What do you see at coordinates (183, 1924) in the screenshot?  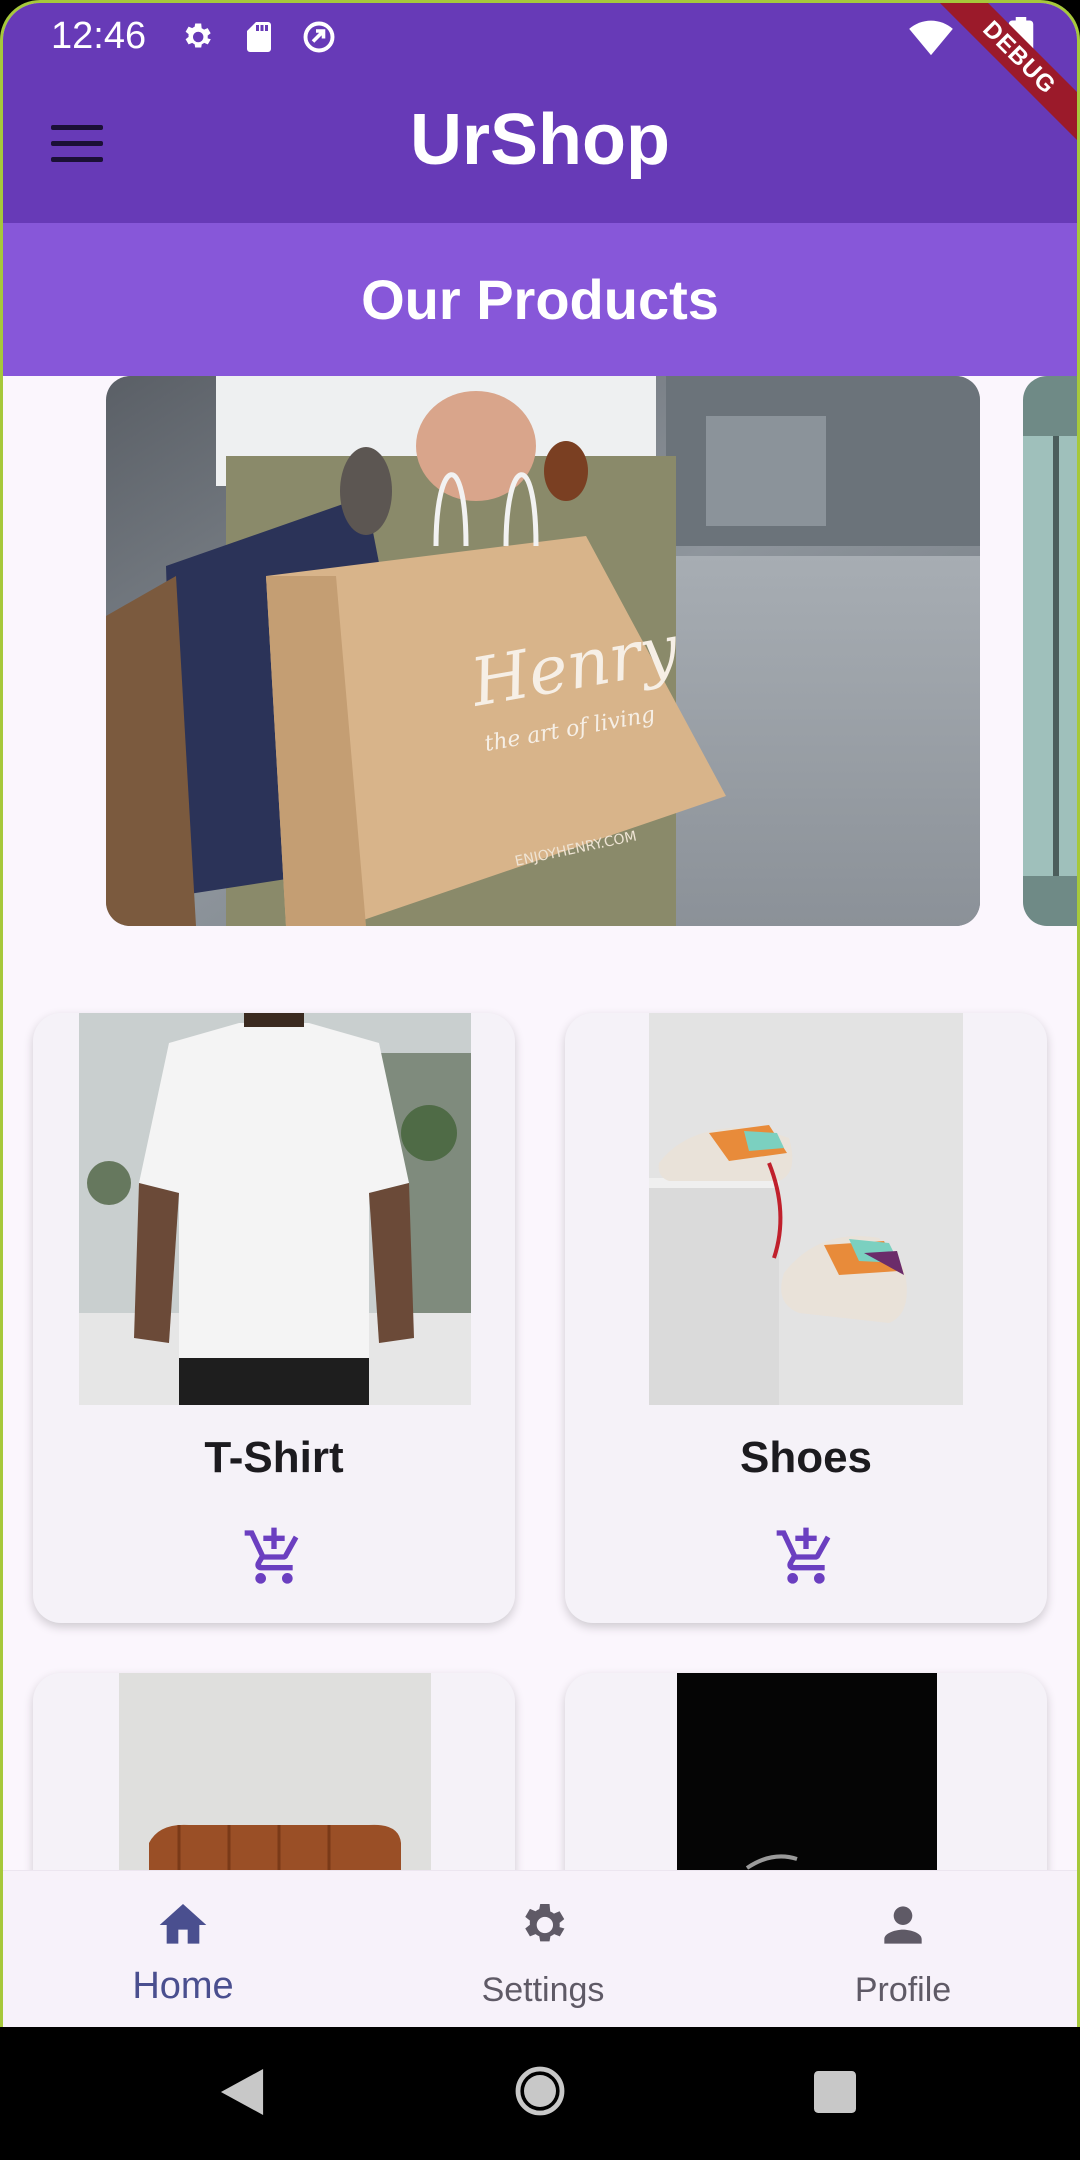 I see `home-icon` at bounding box center [183, 1924].